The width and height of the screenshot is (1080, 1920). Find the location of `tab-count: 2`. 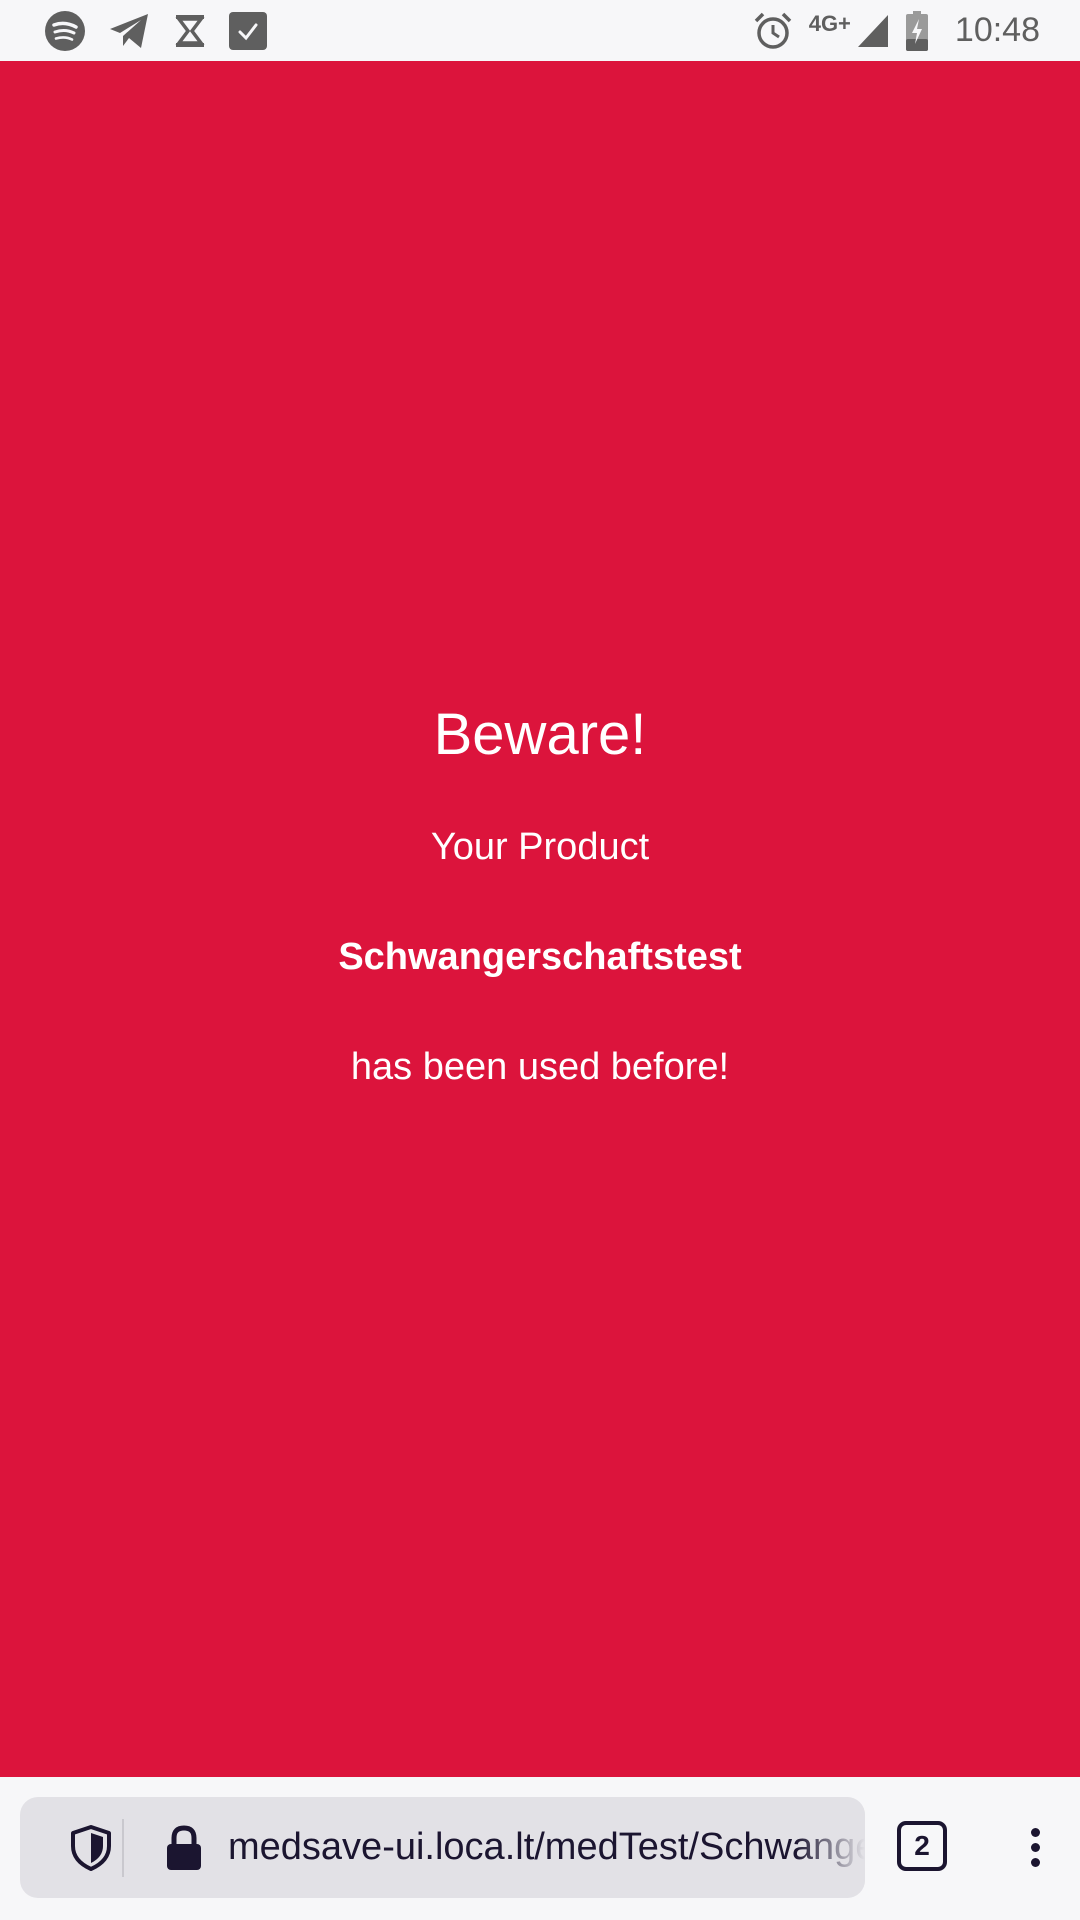

tab-count: 2 is located at coordinates (922, 1845).